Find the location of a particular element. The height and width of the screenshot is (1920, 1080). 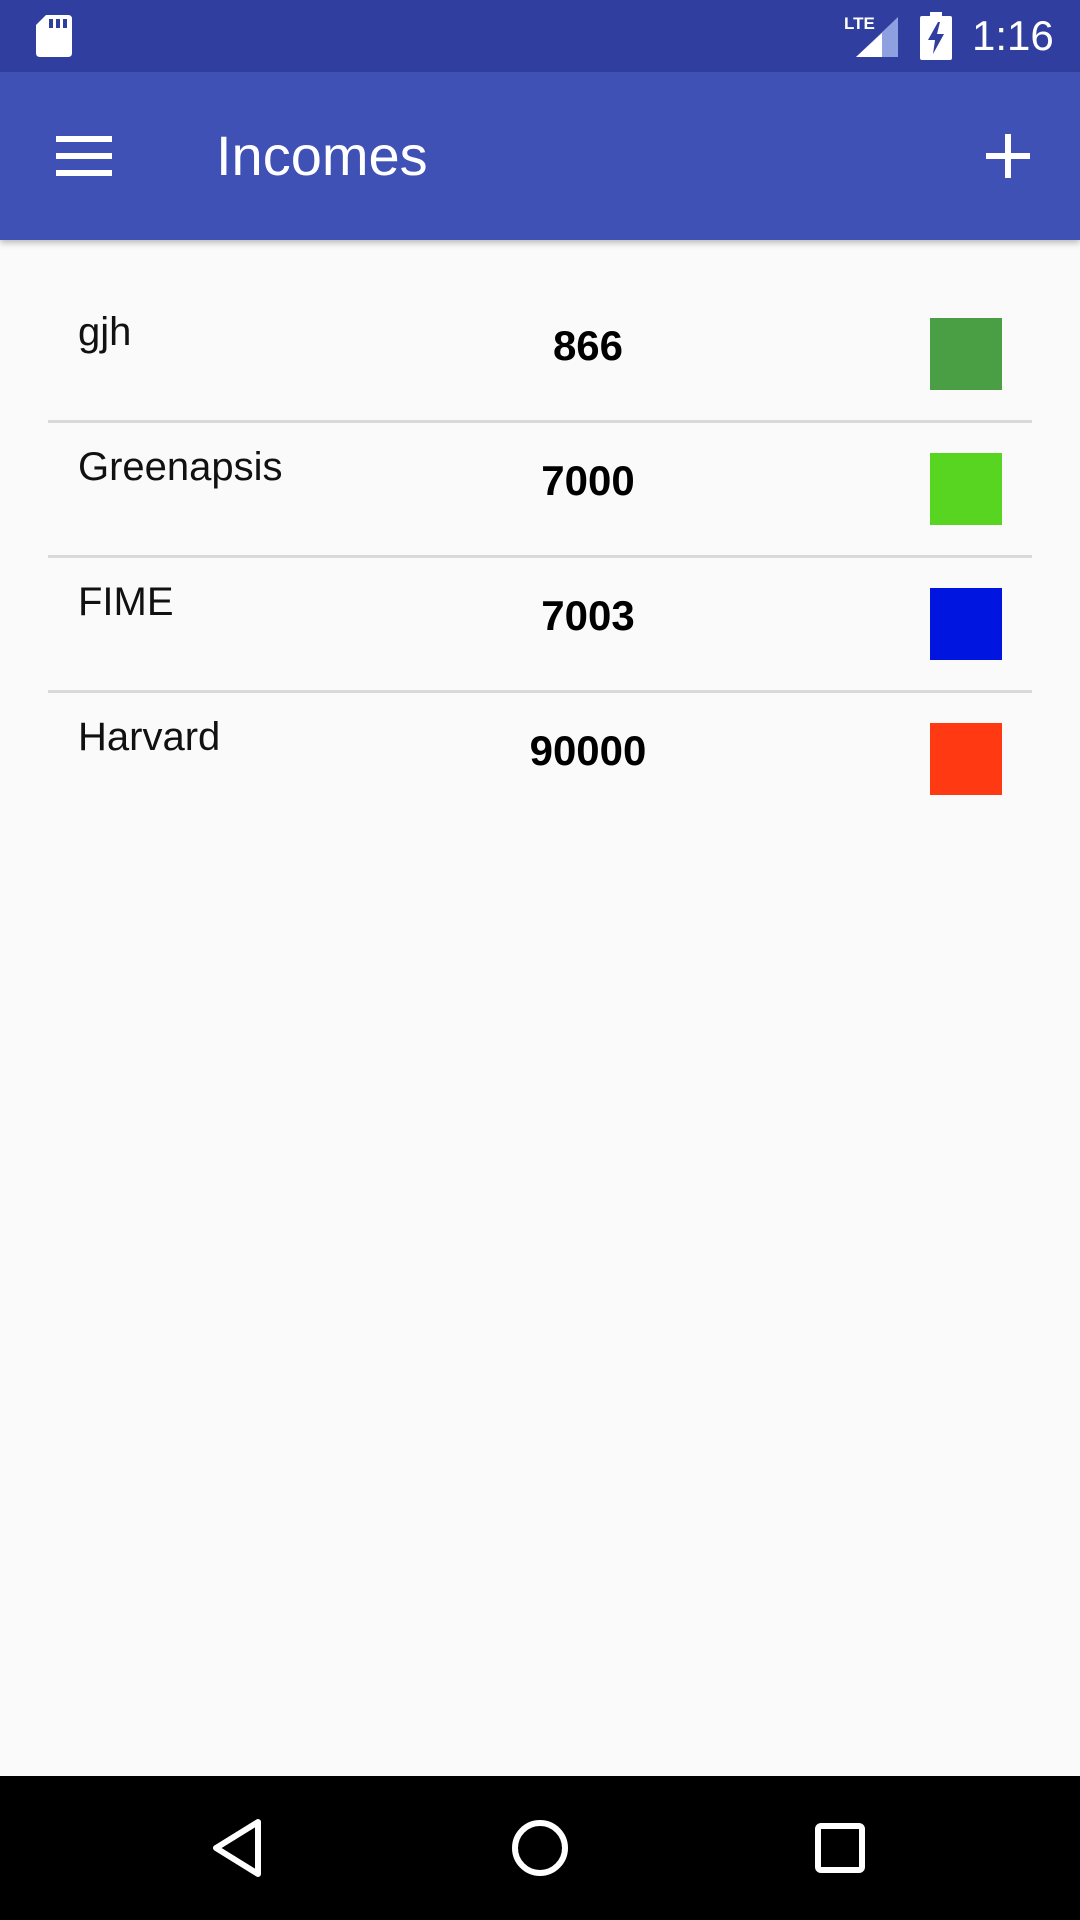

income-row: gjh 866 is located at coordinates (540, 355).